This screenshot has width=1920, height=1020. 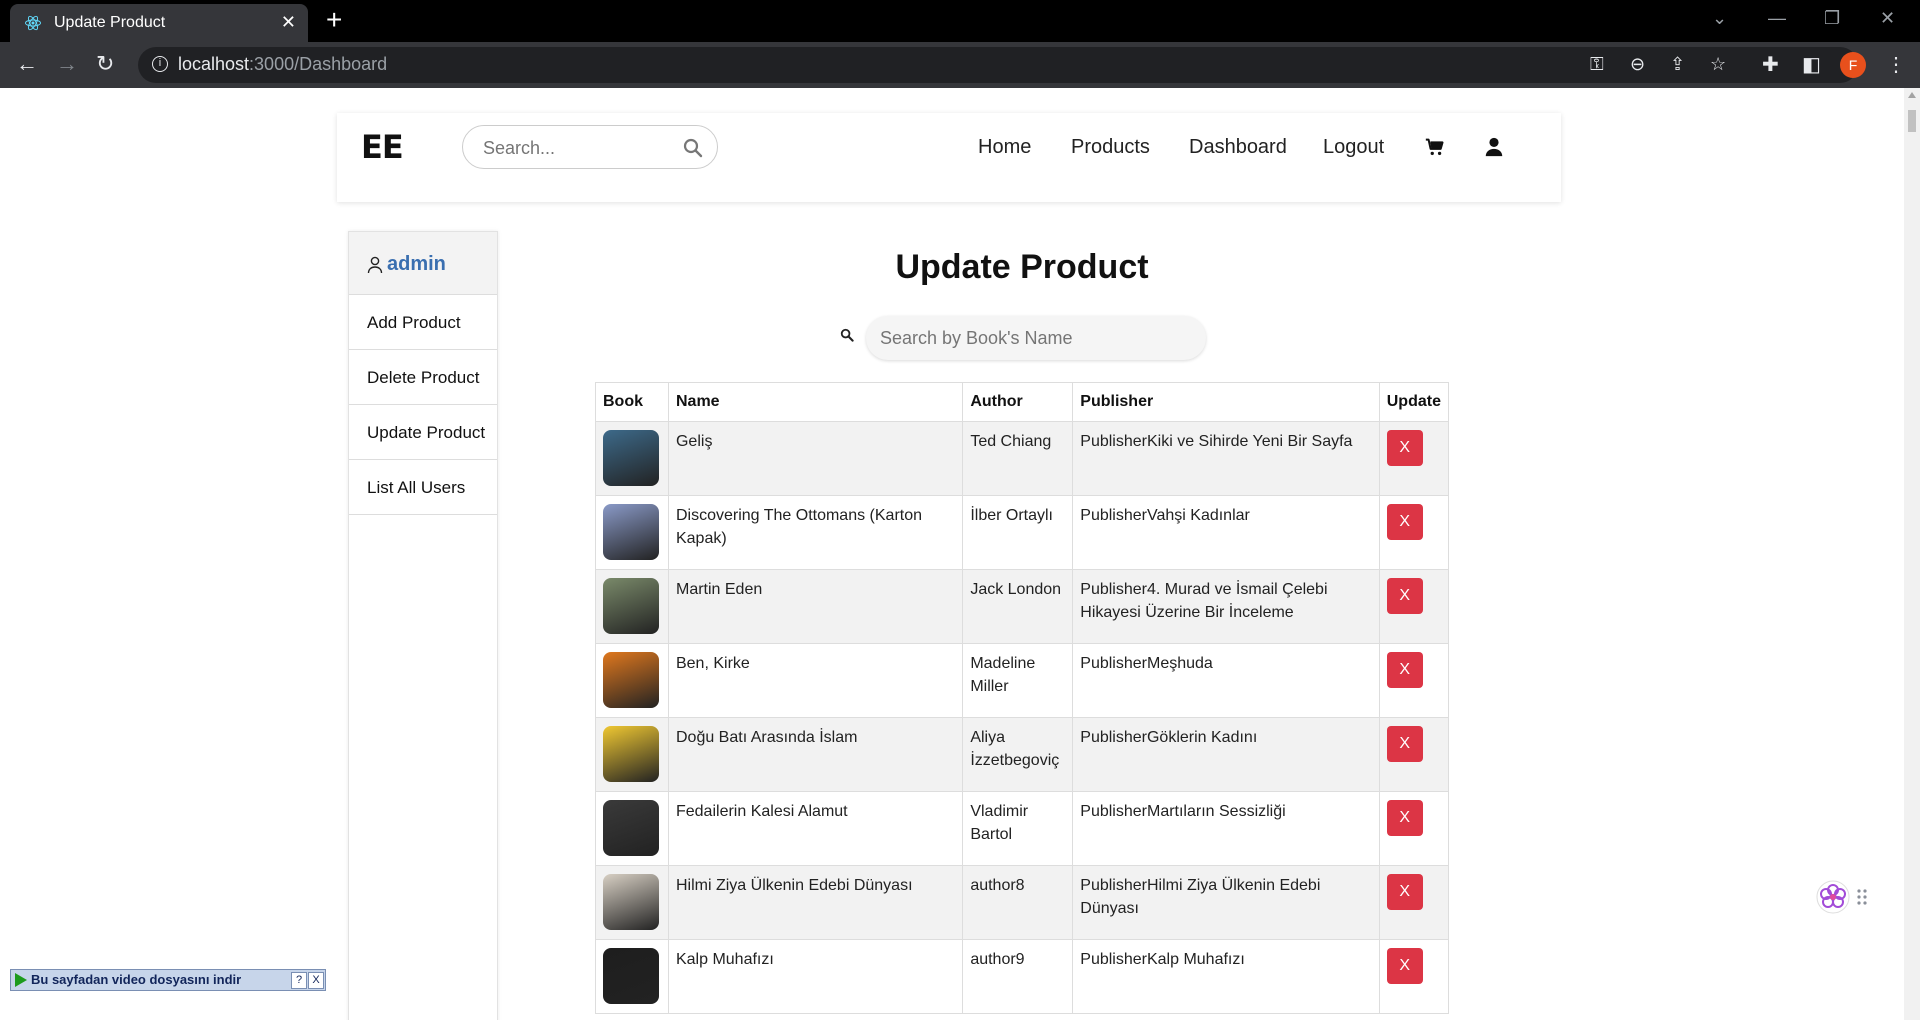 I want to click on scroll-up-icon, so click(x=1912, y=95).